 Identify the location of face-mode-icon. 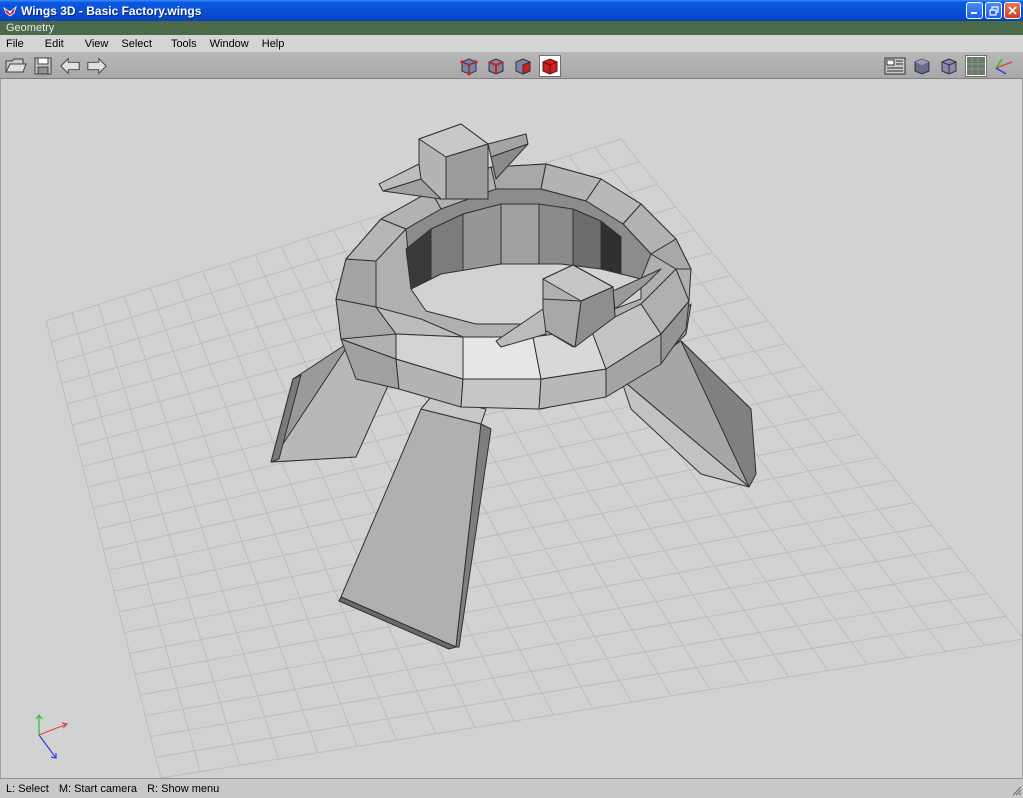
(523, 66).